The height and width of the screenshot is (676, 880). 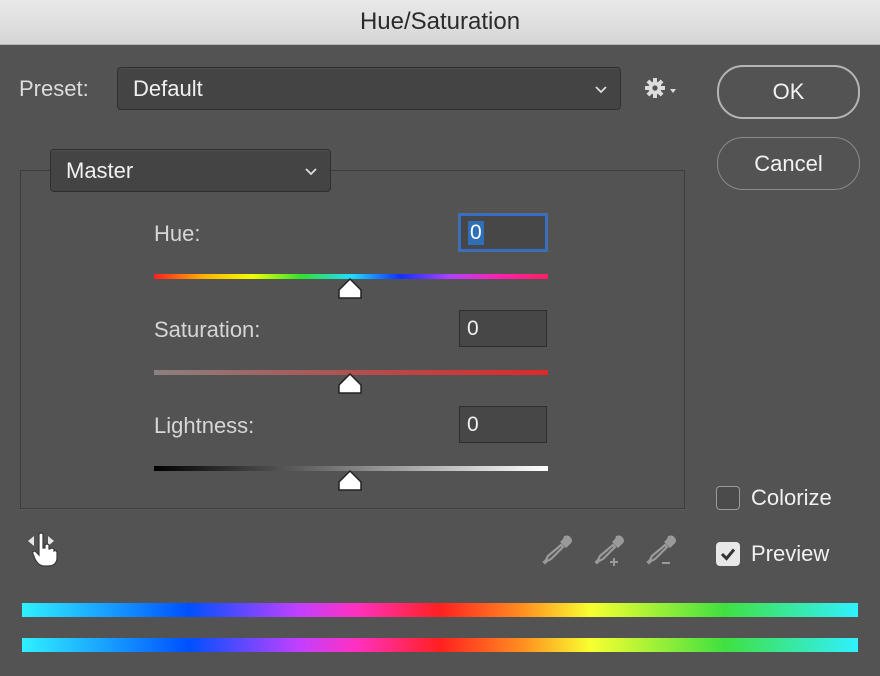 What do you see at coordinates (503, 328) in the screenshot?
I see `saturation-input: 0` at bounding box center [503, 328].